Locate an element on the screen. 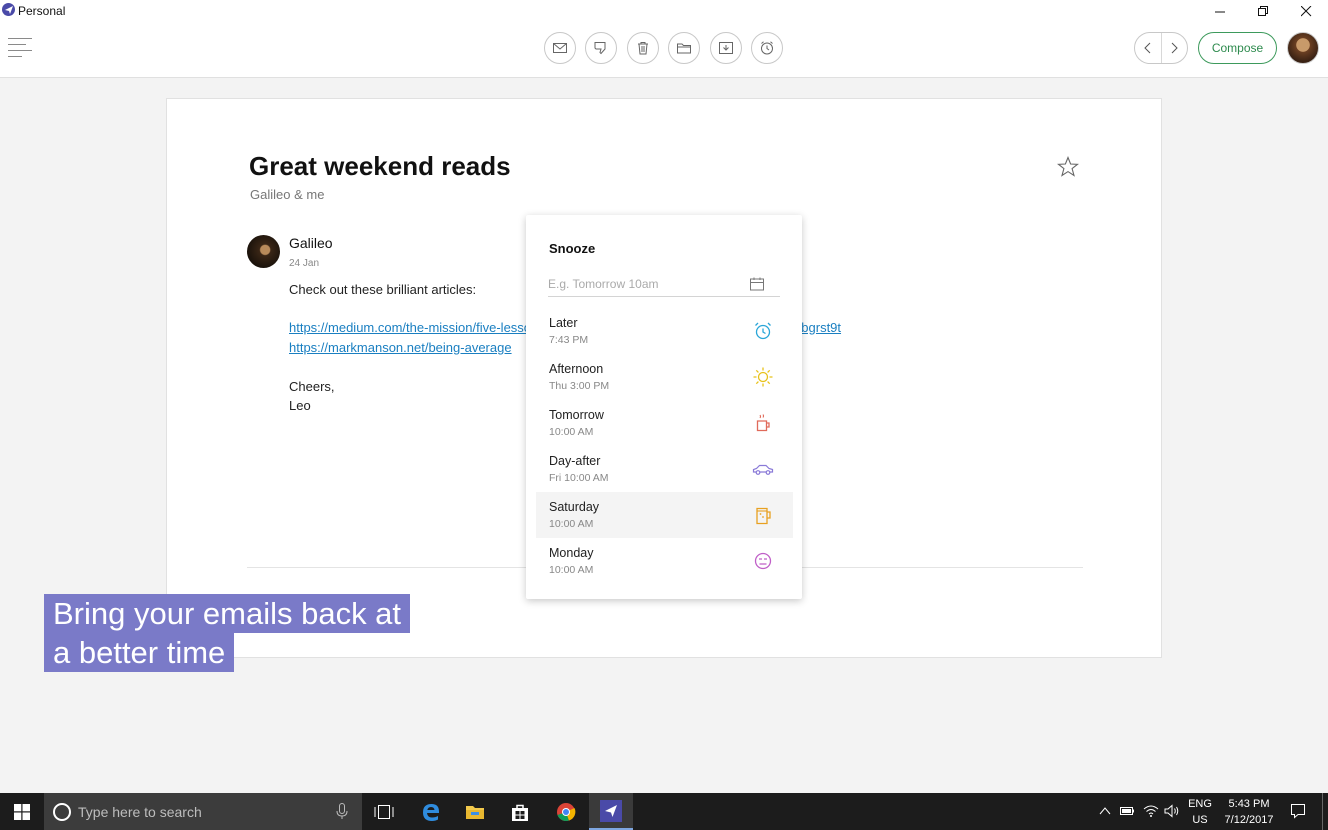 This screenshot has width=1328, height=830. sender-name: Galileo is located at coordinates (311, 243).